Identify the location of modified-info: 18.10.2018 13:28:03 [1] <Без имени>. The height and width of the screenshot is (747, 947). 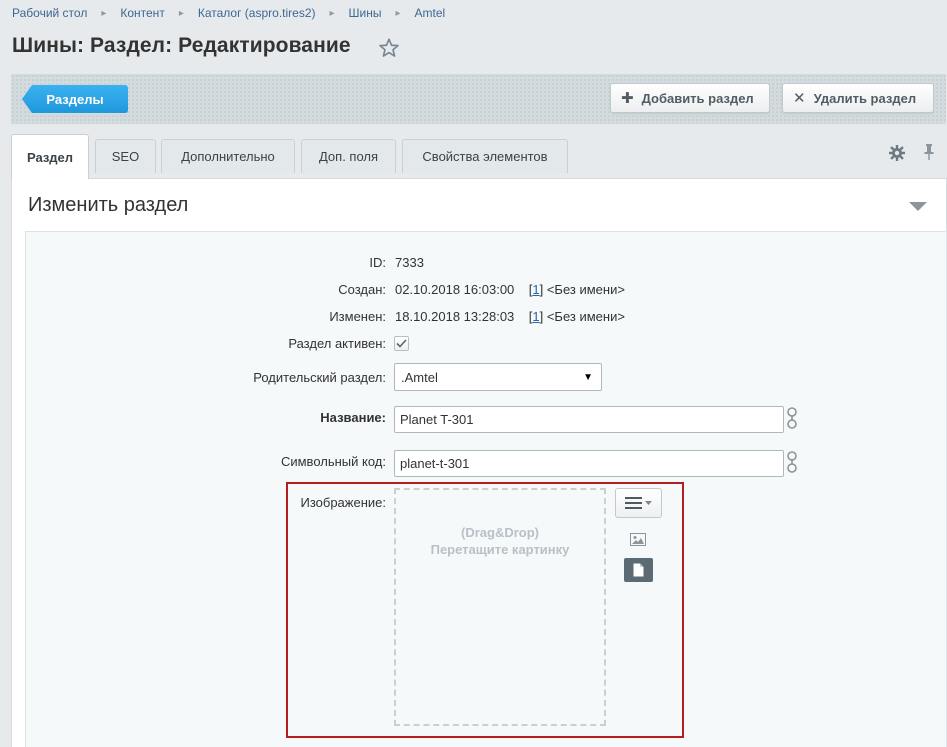
(510, 316).